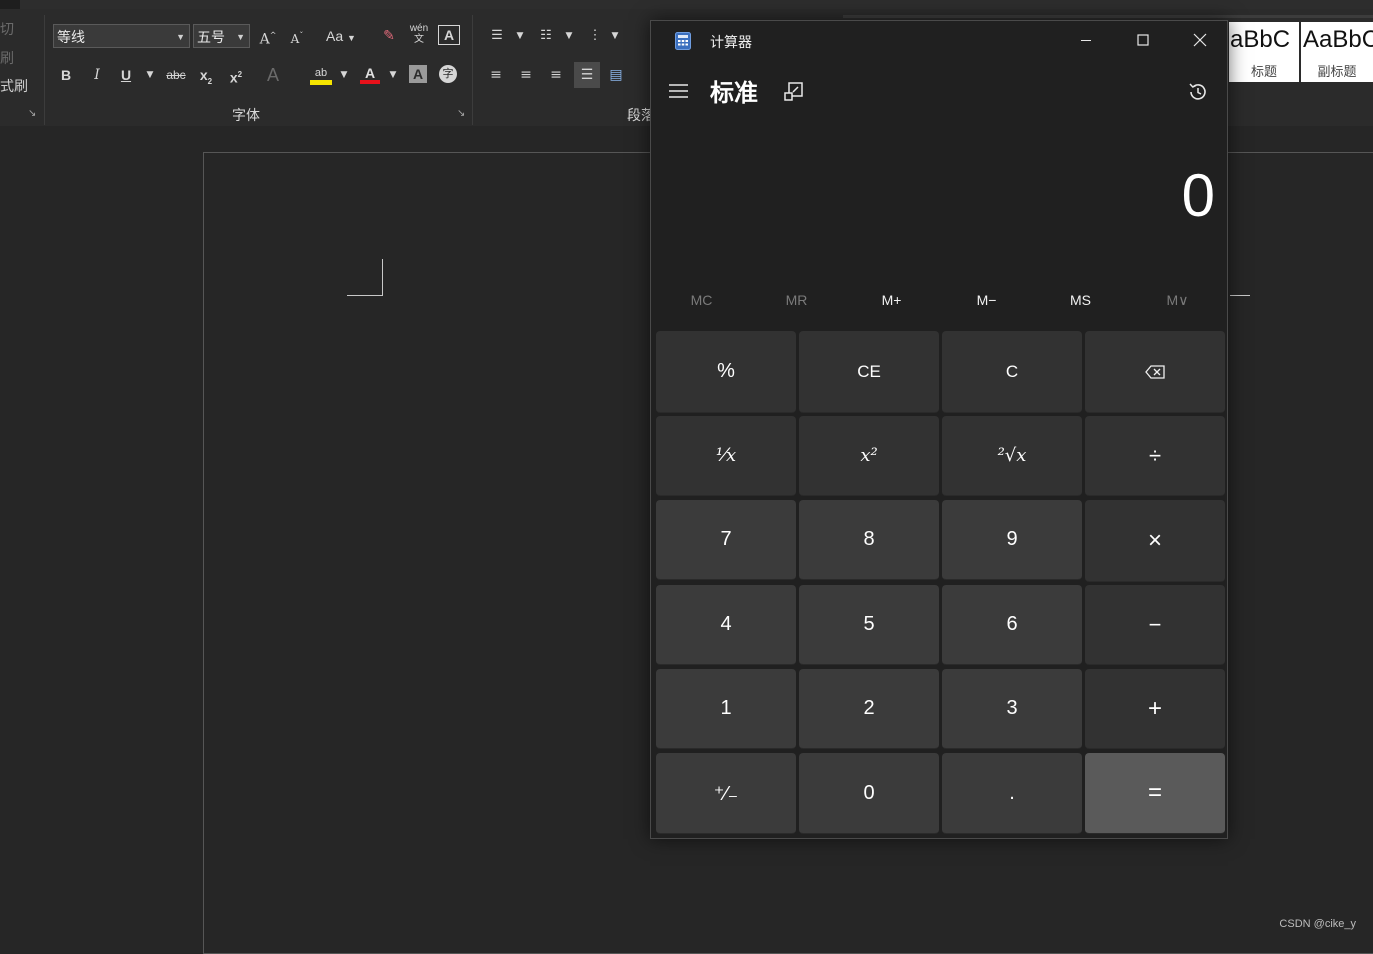  I want to click on digit-8-label: 8, so click(869, 539).